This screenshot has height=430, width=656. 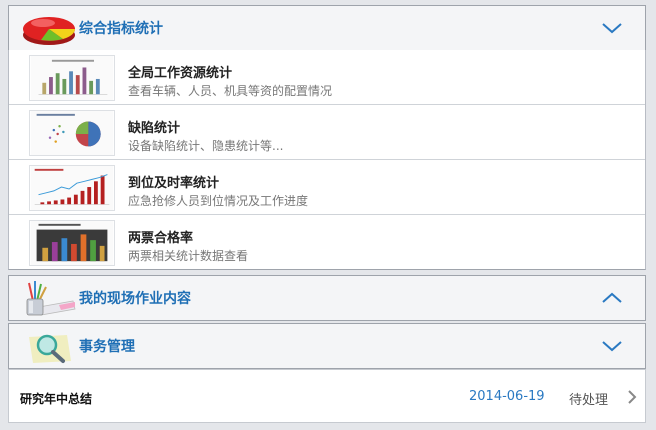 What do you see at coordinates (50, 348) in the screenshot?
I see `magnifier-icon` at bounding box center [50, 348].